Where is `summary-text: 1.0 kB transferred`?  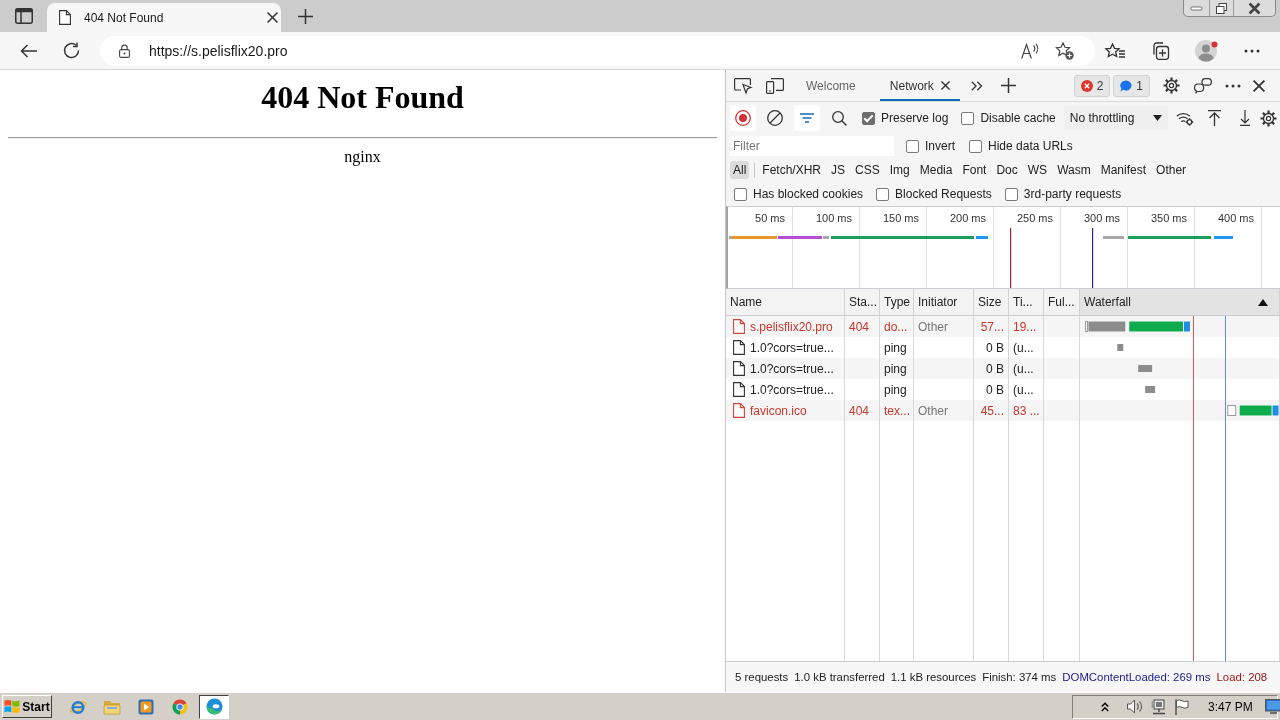
summary-text: 1.0 kB transferred is located at coordinates (839, 677).